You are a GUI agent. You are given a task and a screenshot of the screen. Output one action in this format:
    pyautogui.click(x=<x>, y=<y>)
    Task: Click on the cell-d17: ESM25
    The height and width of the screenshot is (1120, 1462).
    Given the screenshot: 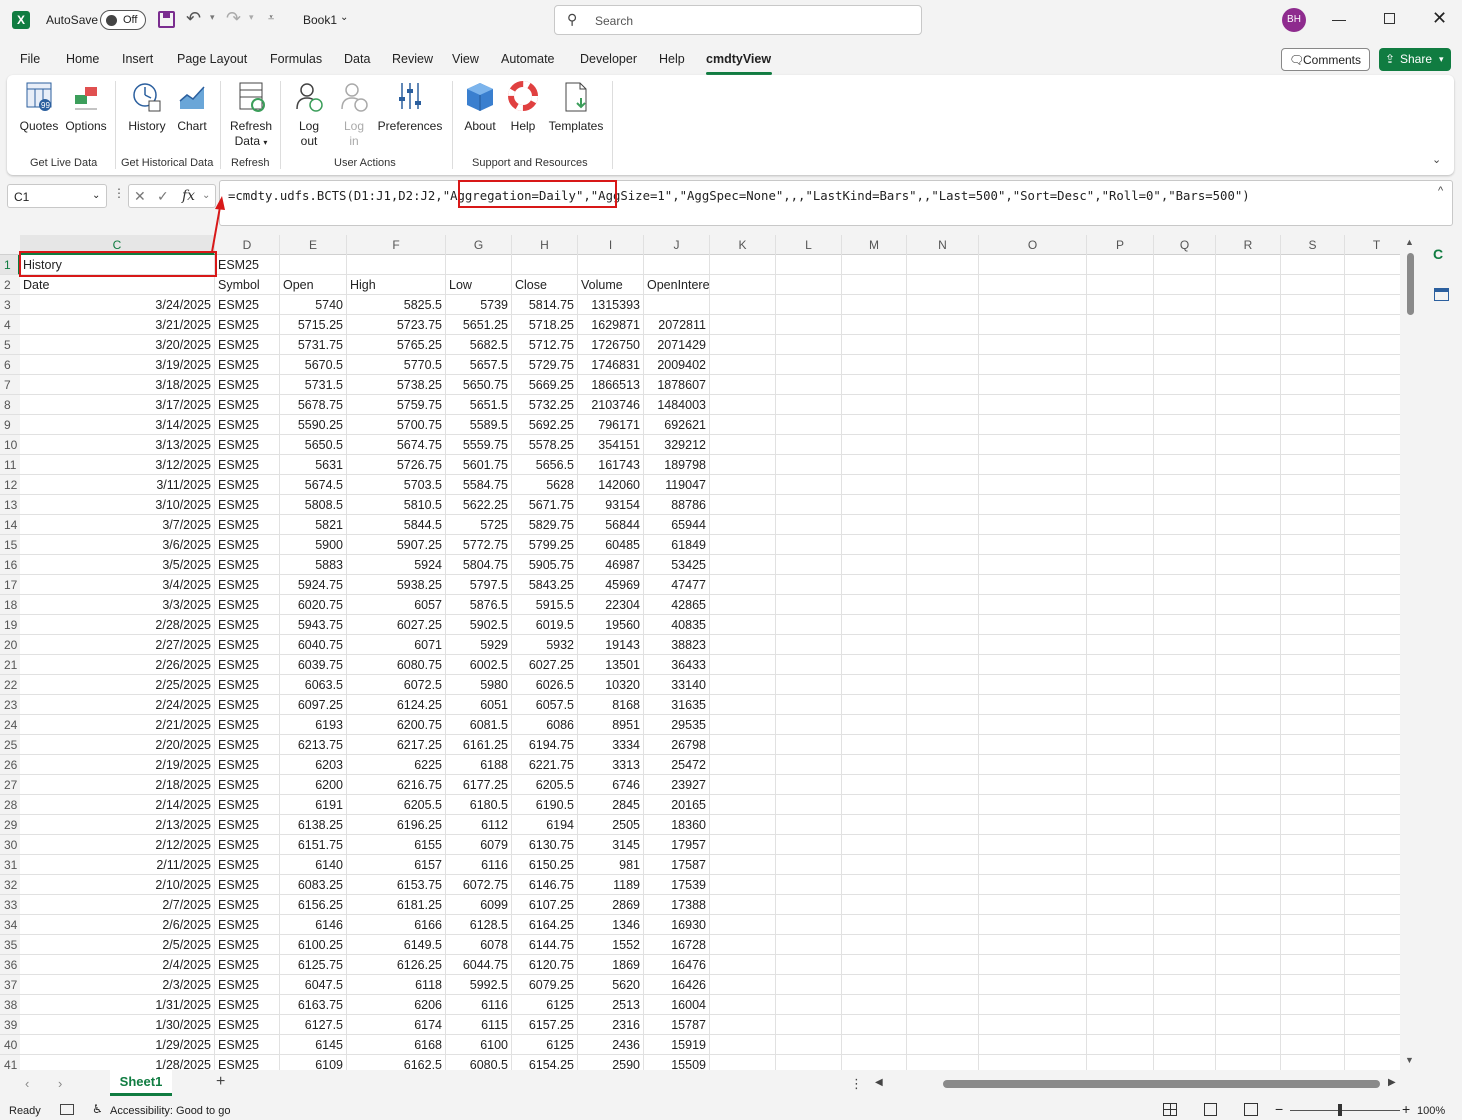 What is the action you would take?
    pyautogui.click(x=247, y=585)
    